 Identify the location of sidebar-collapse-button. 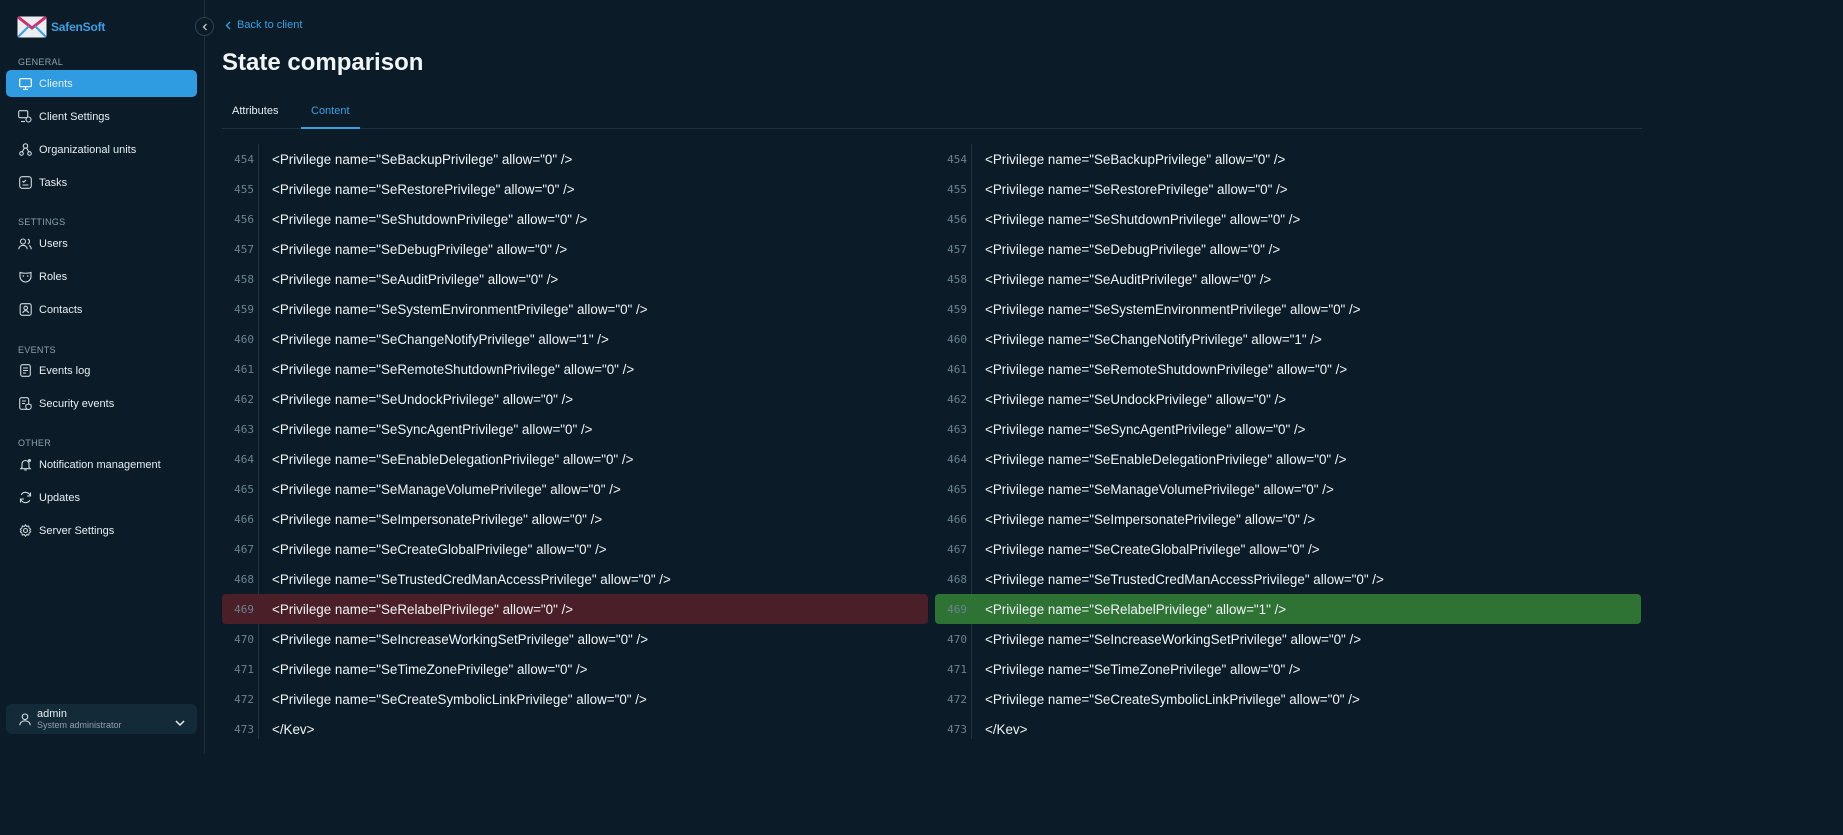
(204, 26).